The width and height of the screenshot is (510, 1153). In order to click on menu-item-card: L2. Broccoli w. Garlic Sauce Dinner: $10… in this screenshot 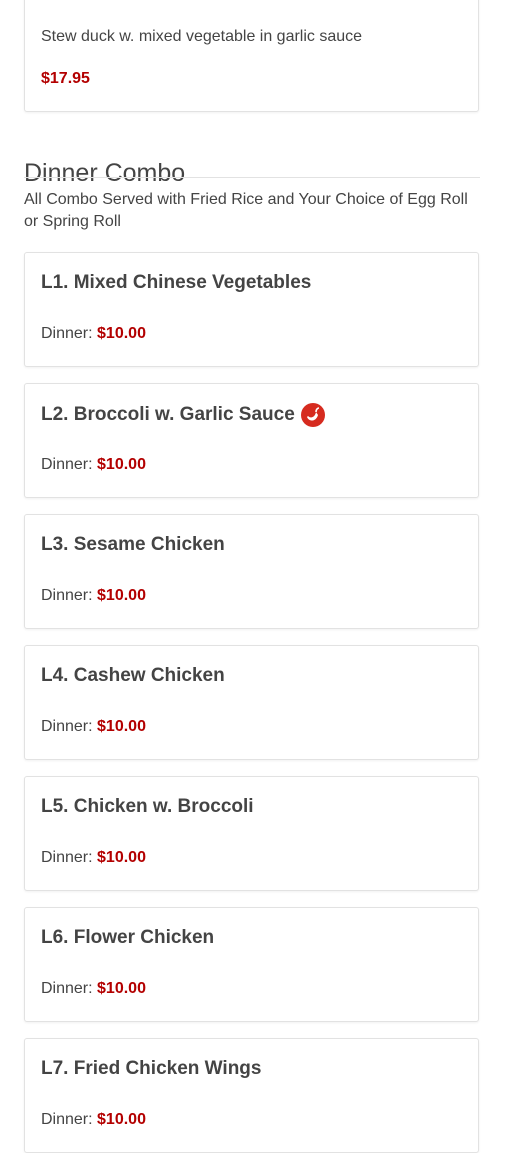, I will do `click(251, 440)`.